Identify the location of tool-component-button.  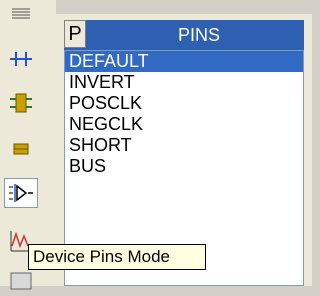
(21, 103).